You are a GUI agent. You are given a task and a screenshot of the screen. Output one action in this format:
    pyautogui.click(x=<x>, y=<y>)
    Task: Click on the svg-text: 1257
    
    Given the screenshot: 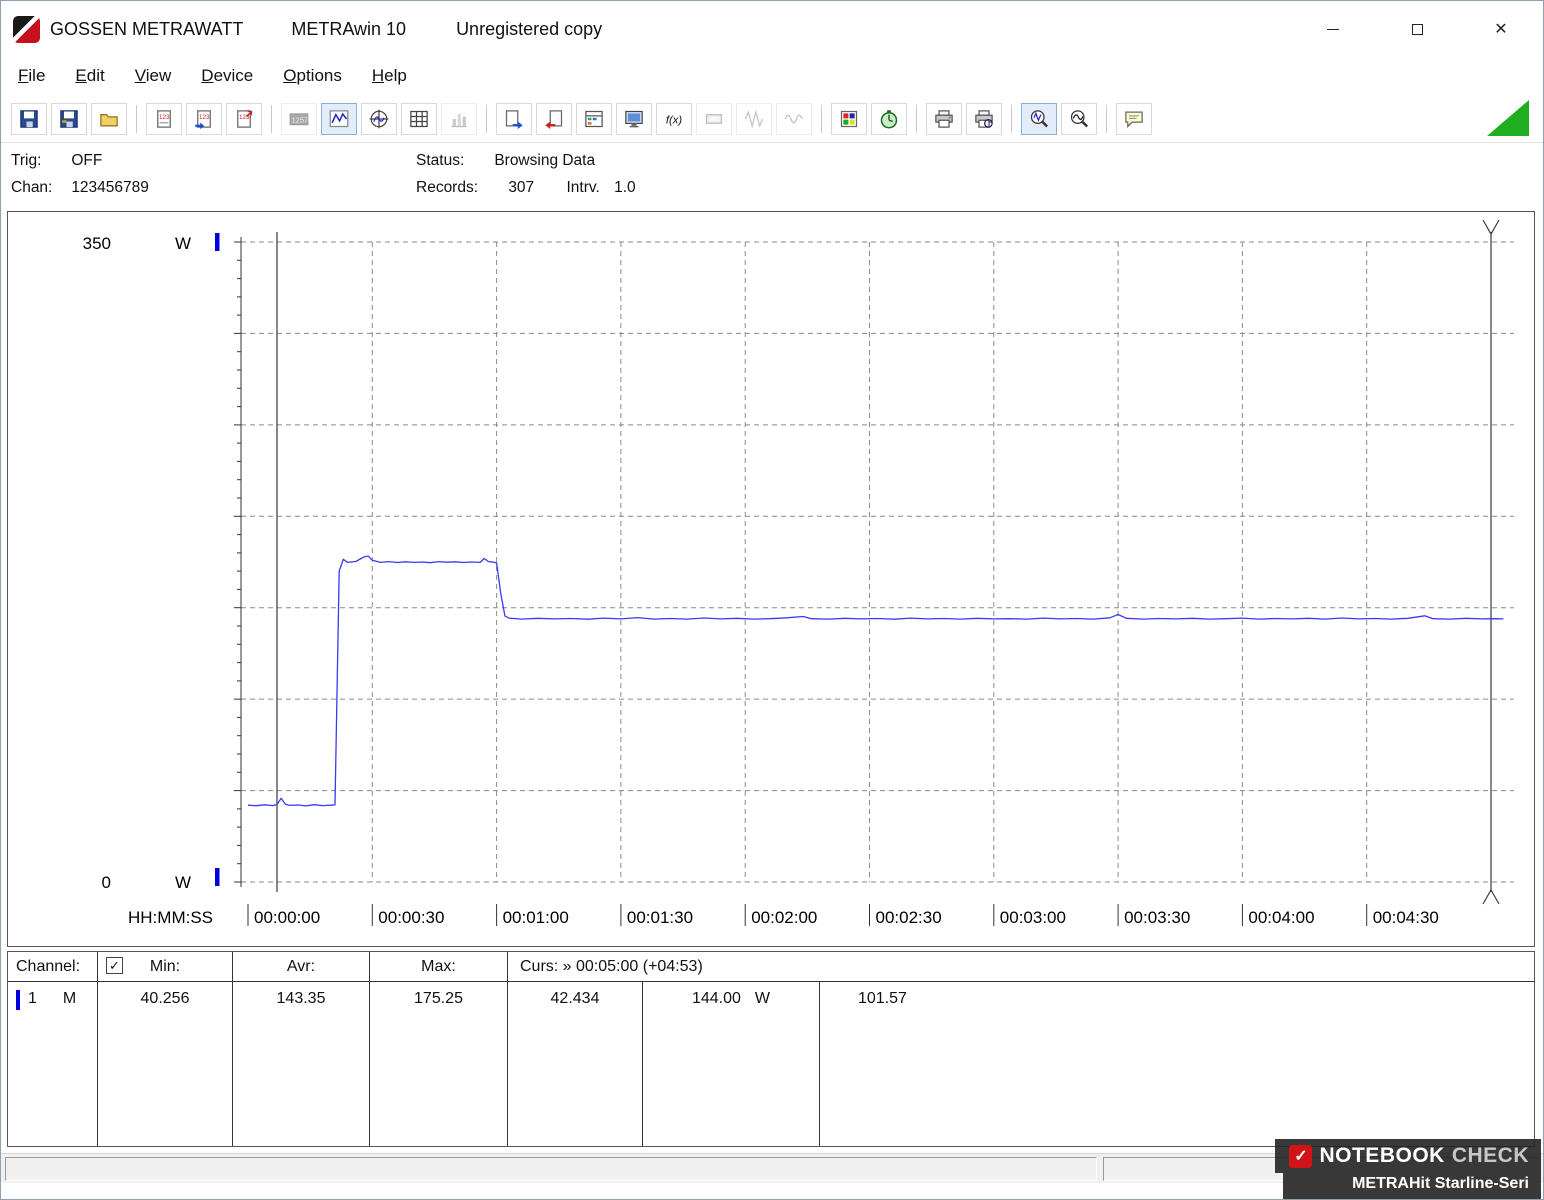 What is the action you would take?
    pyautogui.click(x=300, y=119)
    